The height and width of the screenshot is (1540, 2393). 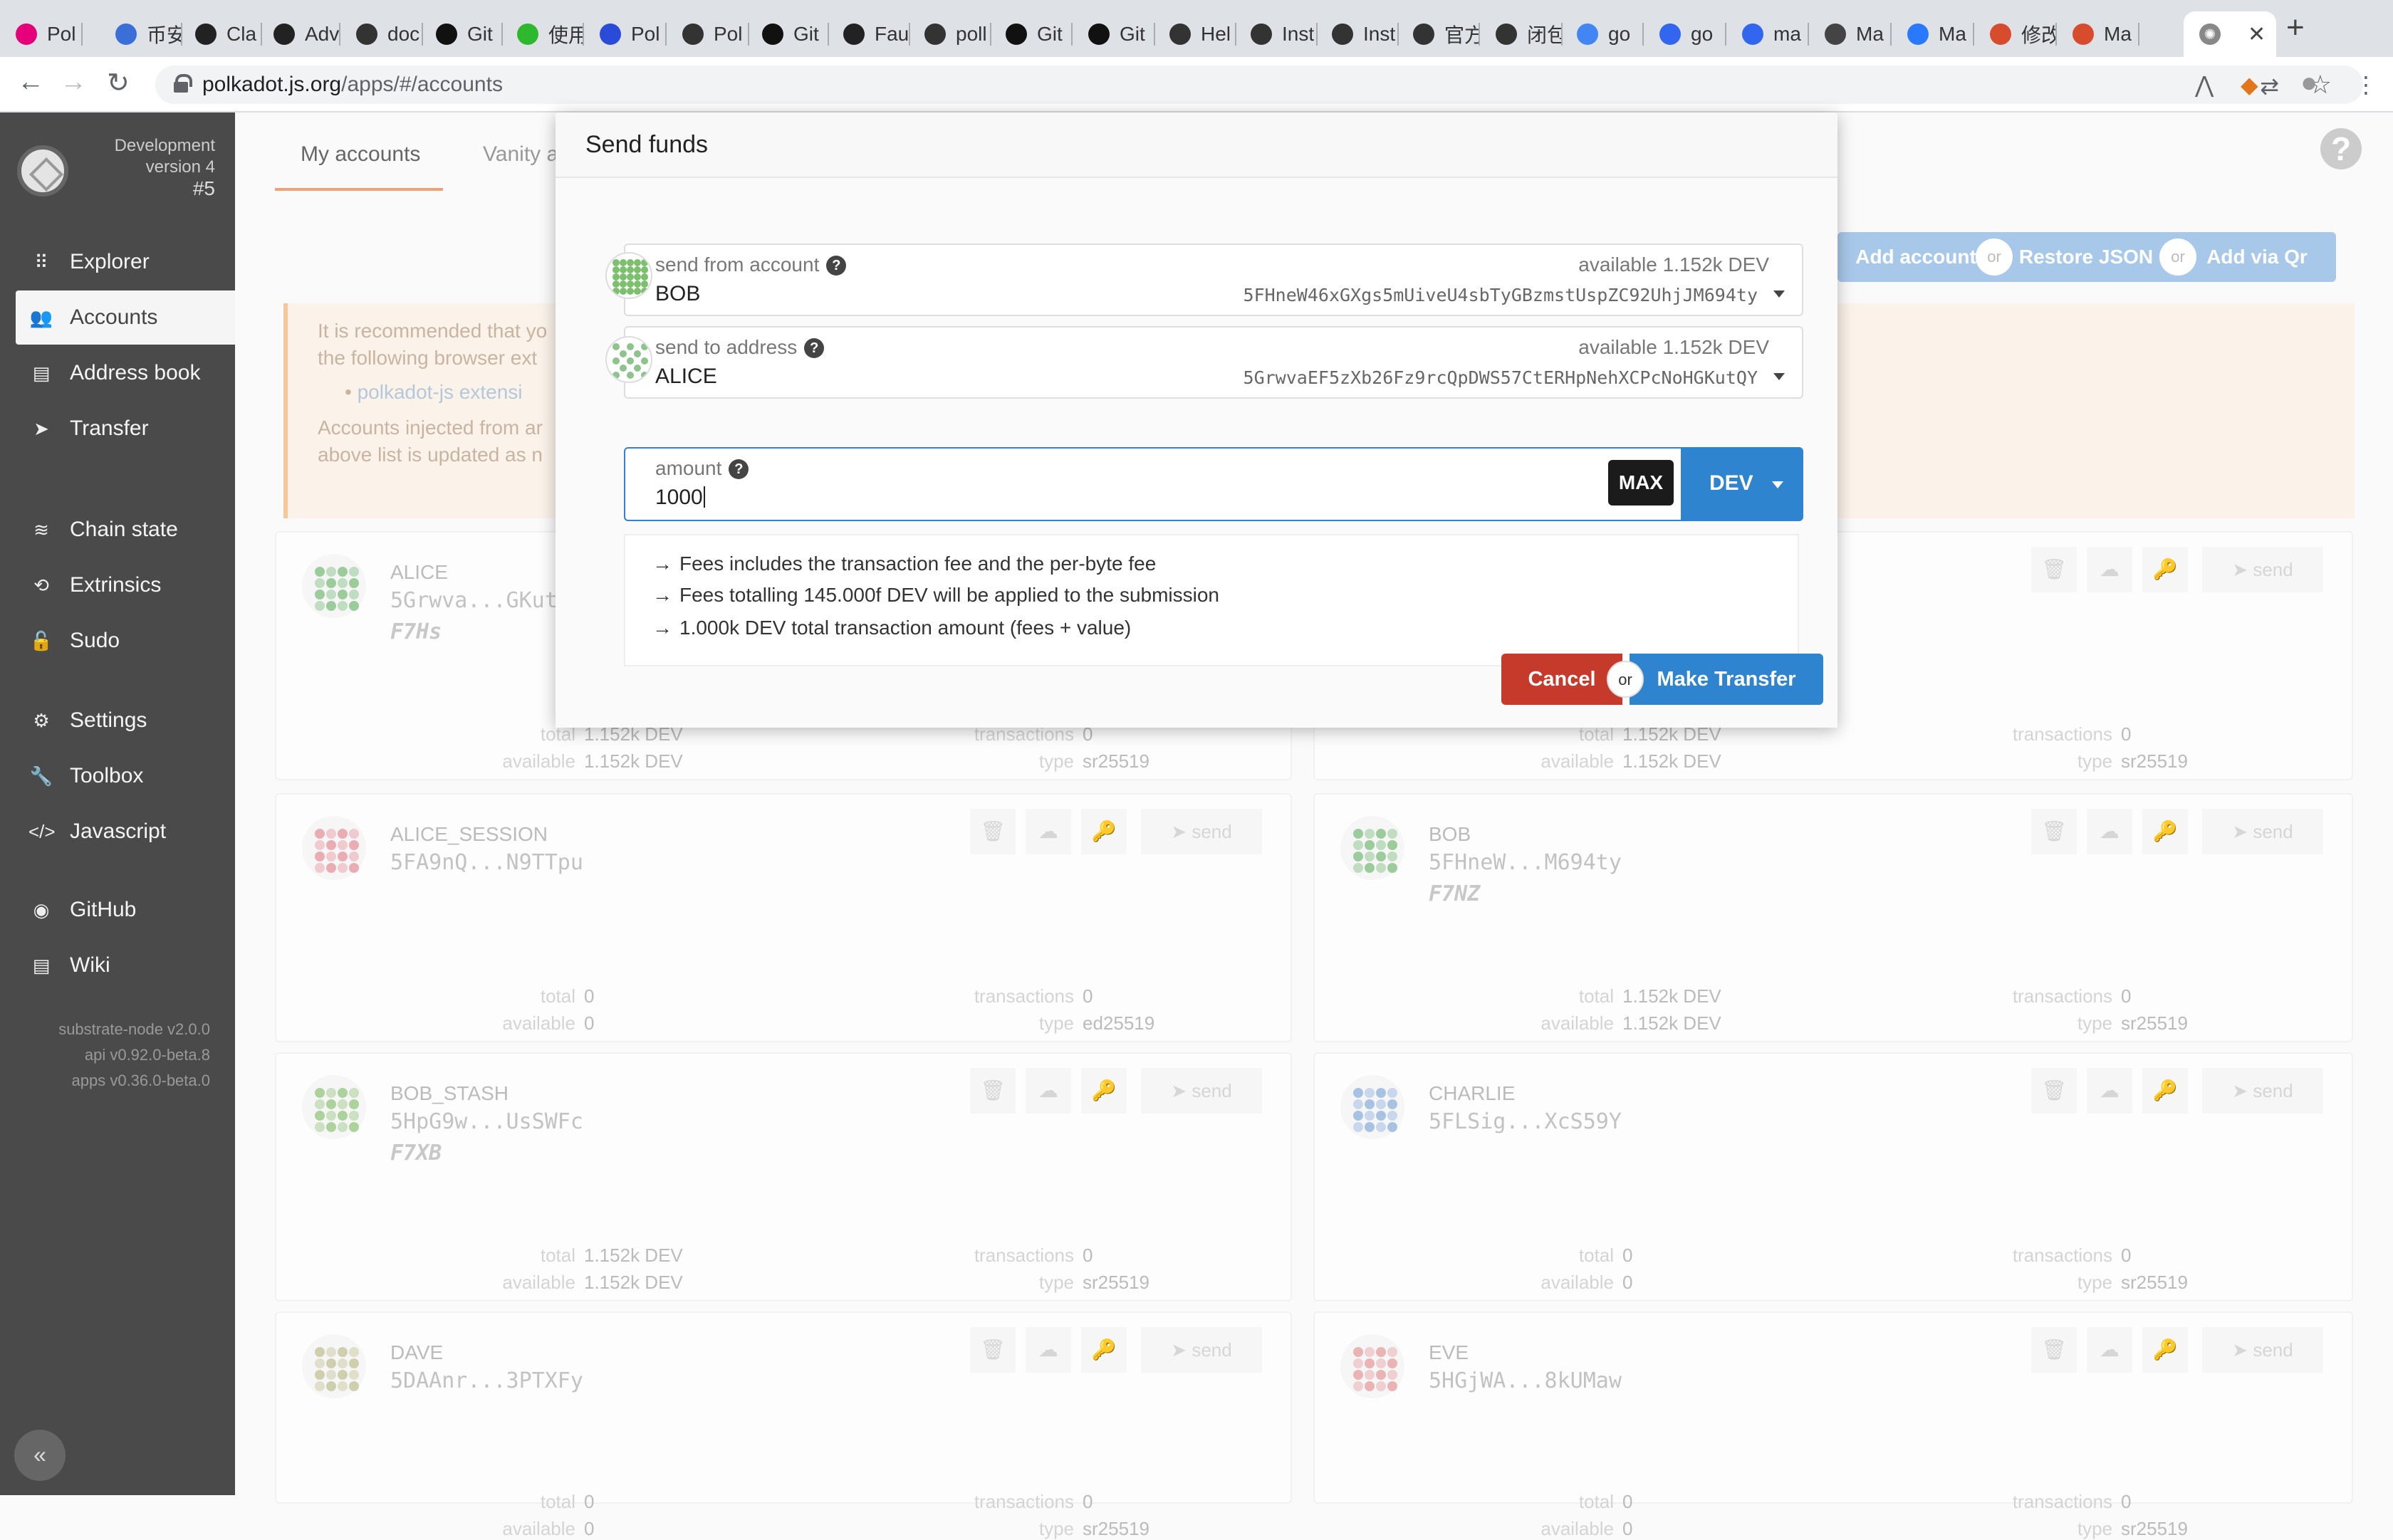 I want to click on close-tab-icon: ✕, so click(x=2257, y=34).